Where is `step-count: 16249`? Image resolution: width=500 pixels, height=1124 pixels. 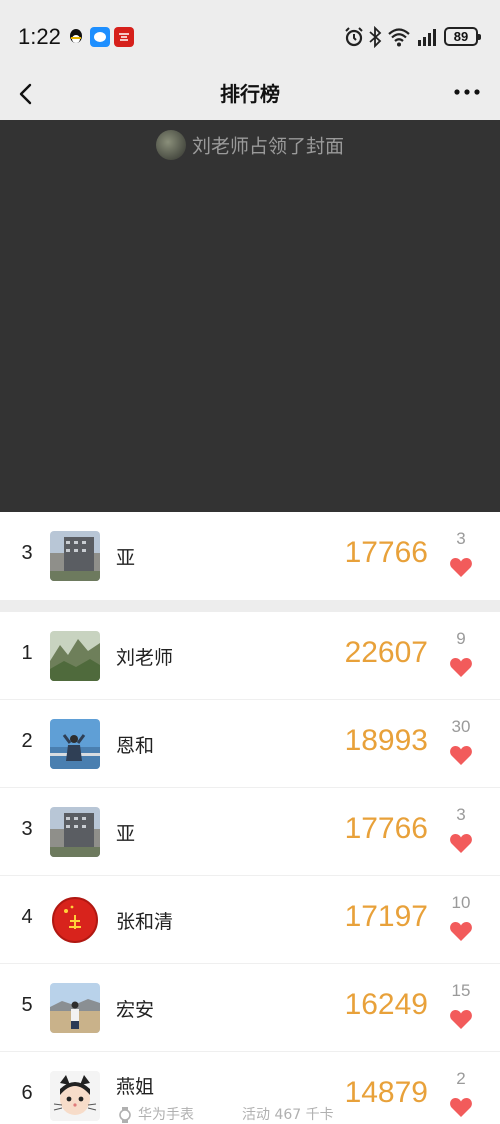
step-count: 16249 is located at coordinates (386, 1004).